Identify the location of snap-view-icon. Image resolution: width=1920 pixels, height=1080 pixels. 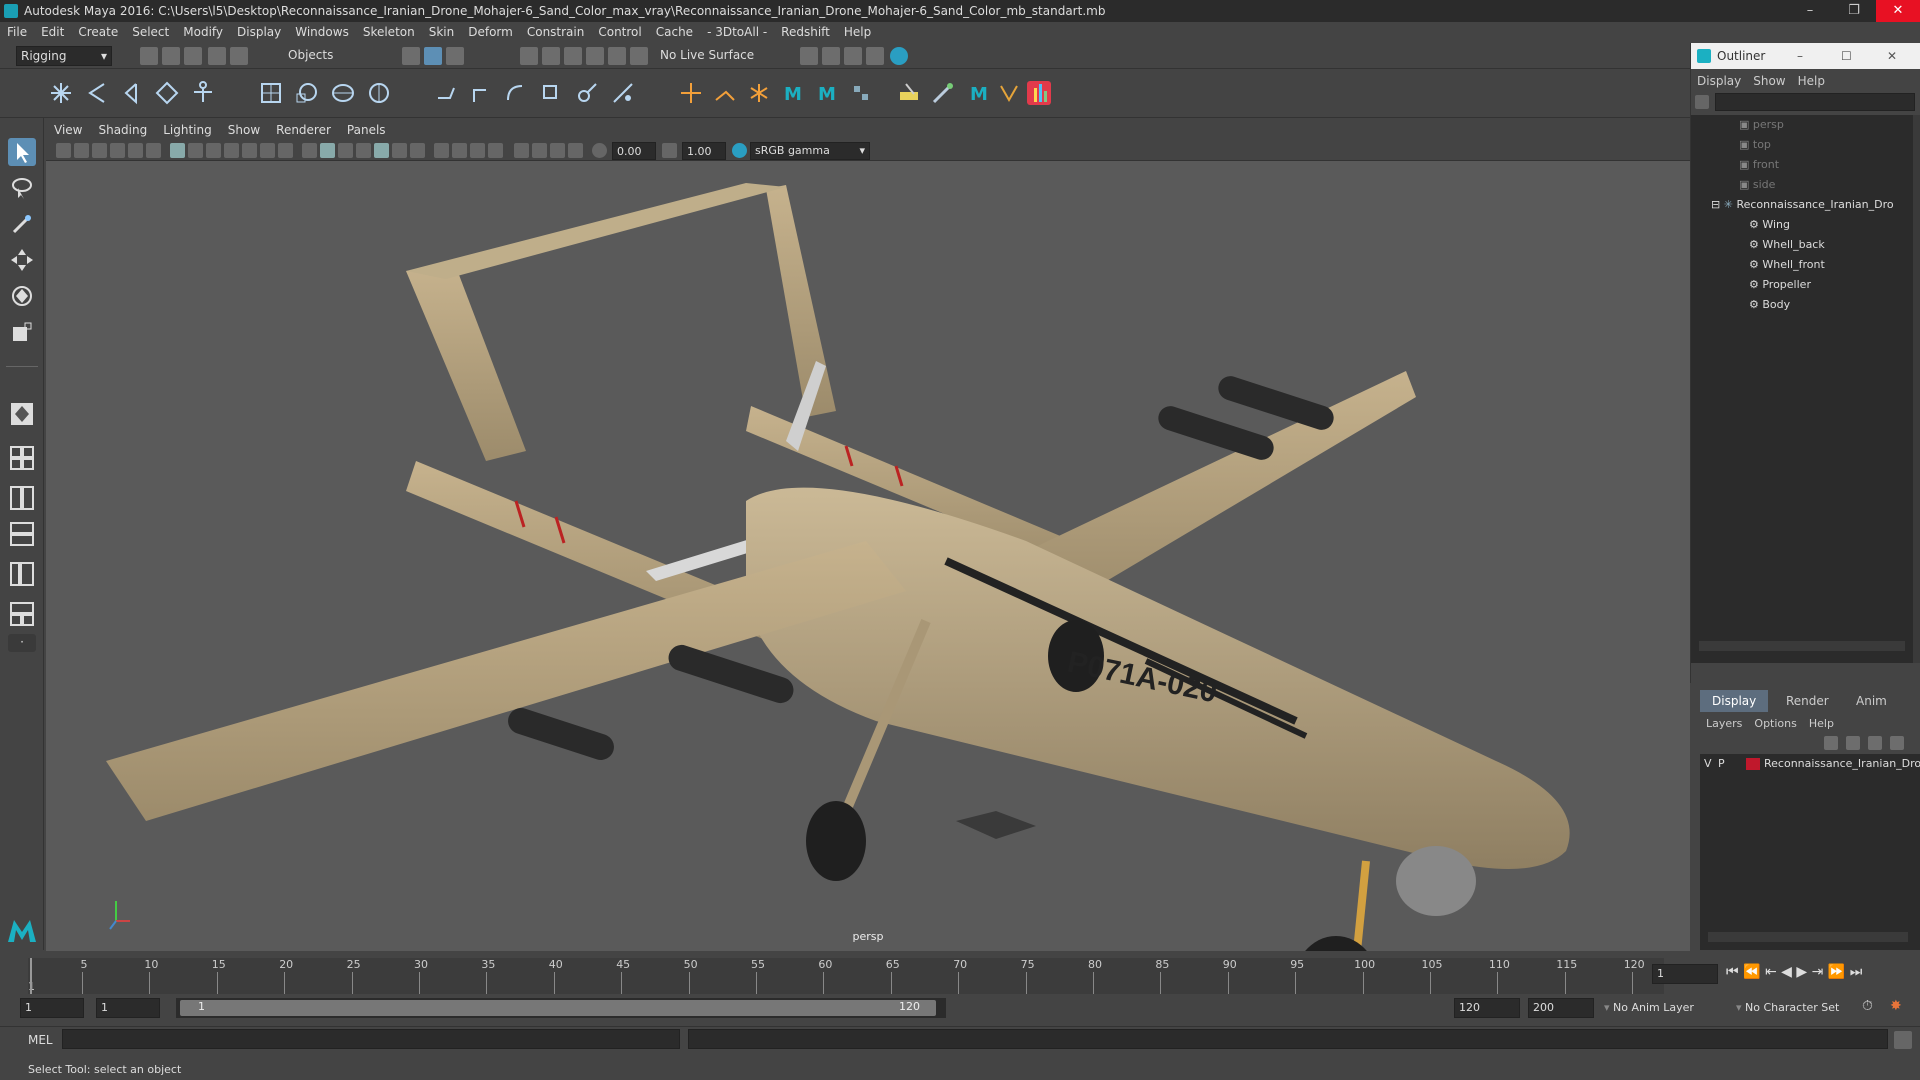
(595, 56).